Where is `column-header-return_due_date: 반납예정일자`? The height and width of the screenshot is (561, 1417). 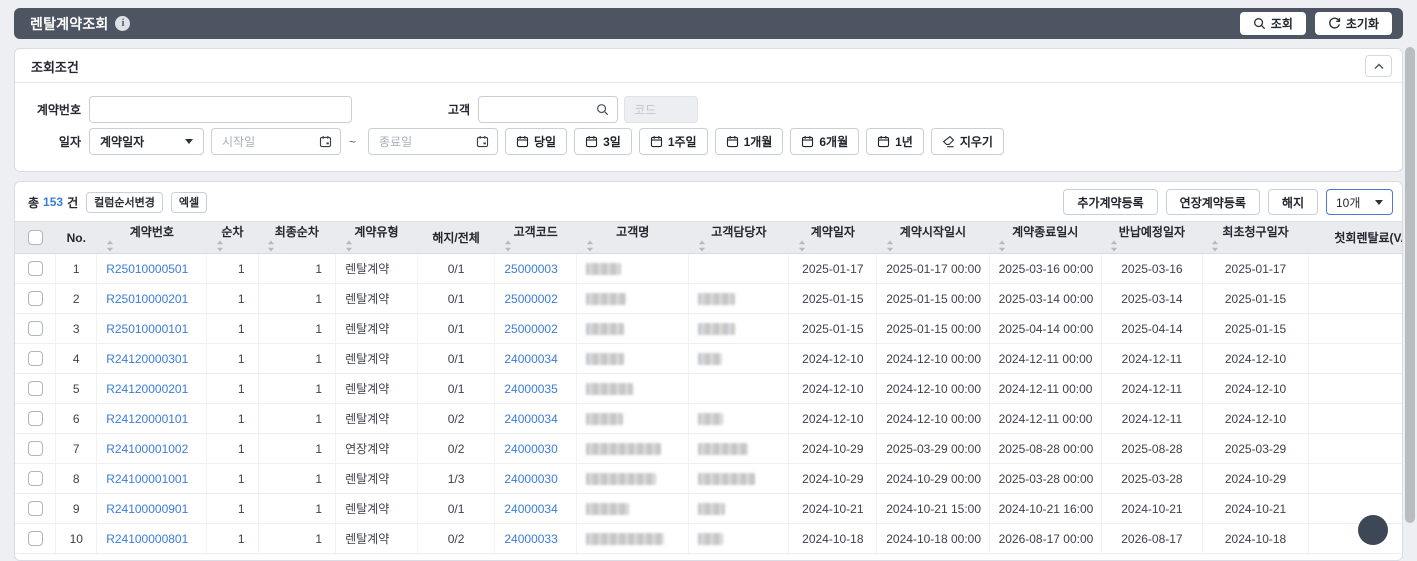 column-header-return_due_date: 반납예정일자 is located at coordinates (1152, 237).